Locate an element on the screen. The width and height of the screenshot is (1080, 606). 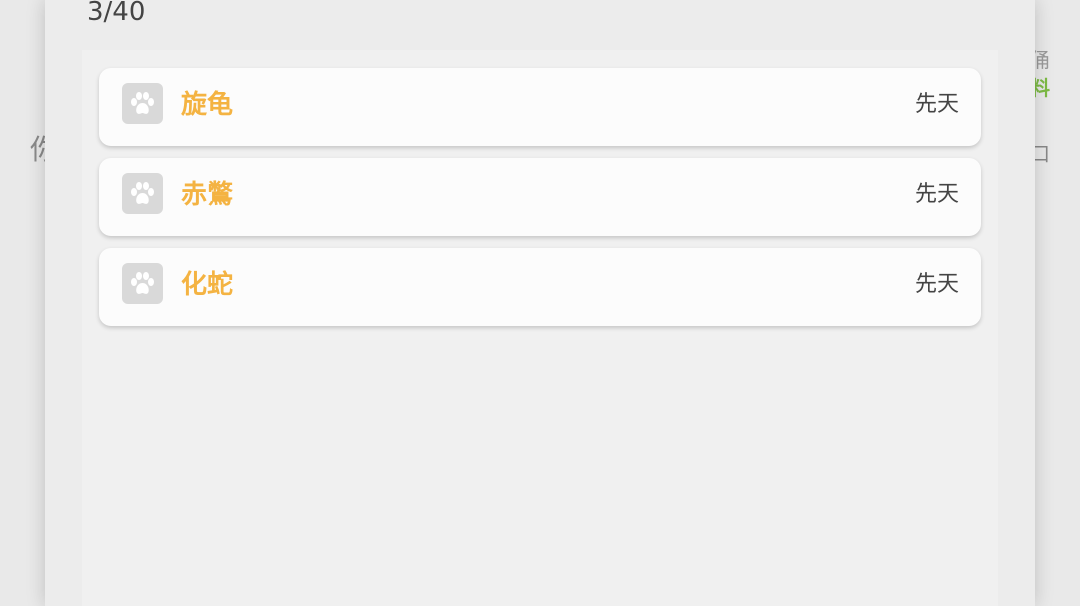
item-name: 赤鷩 is located at coordinates (207, 195).